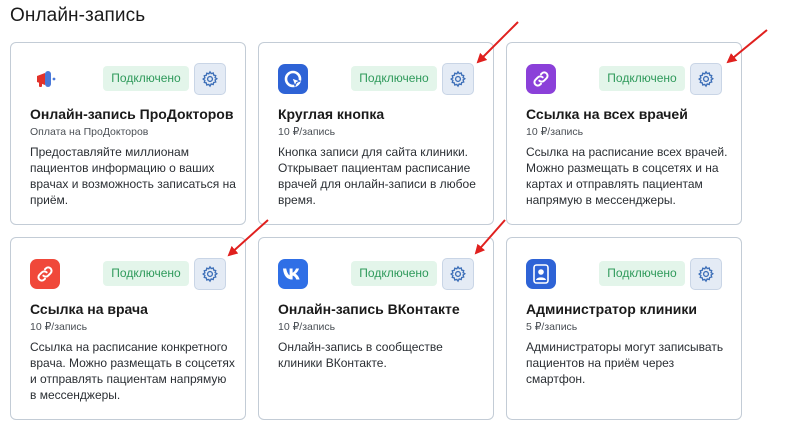  What do you see at coordinates (45, 79) in the screenshot?
I see `megaphone-icon` at bounding box center [45, 79].